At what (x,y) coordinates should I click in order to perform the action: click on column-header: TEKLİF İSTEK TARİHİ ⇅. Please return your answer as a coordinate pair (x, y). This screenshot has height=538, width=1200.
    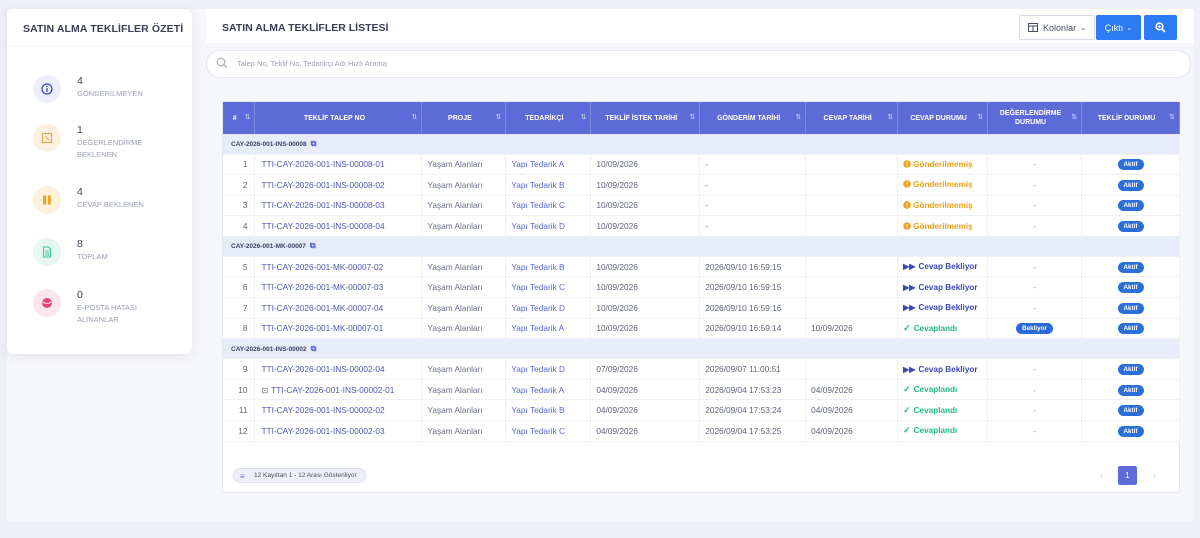
    Looking at the image, I should click on (645, 118).